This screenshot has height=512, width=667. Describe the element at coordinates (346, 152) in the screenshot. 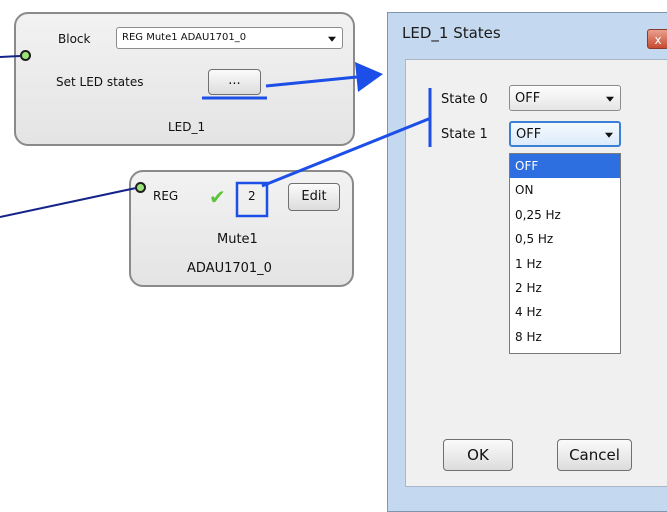

I see `annotation-link-line` at that location.